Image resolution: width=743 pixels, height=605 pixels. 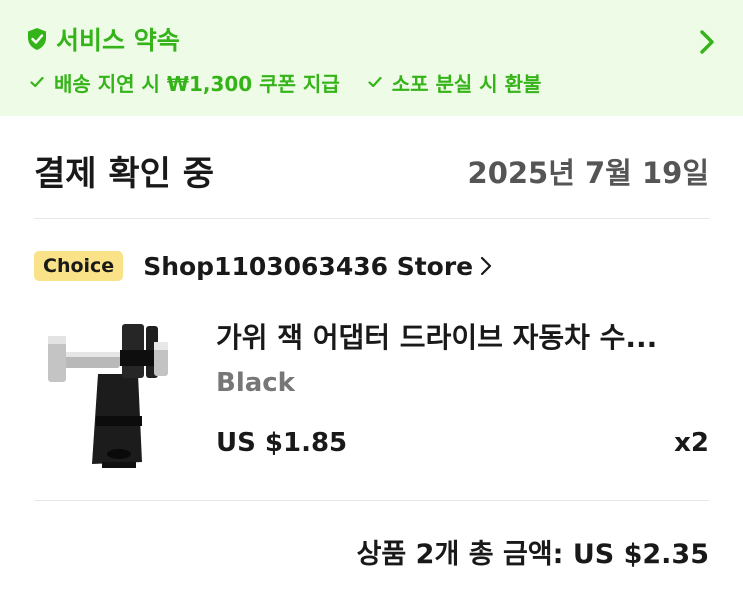 I want to click on guarantee-list: 배송 지연 시 ₩1,300 쿠폰 지급 소포 분실 시 환불, so click(x=285, y=82).